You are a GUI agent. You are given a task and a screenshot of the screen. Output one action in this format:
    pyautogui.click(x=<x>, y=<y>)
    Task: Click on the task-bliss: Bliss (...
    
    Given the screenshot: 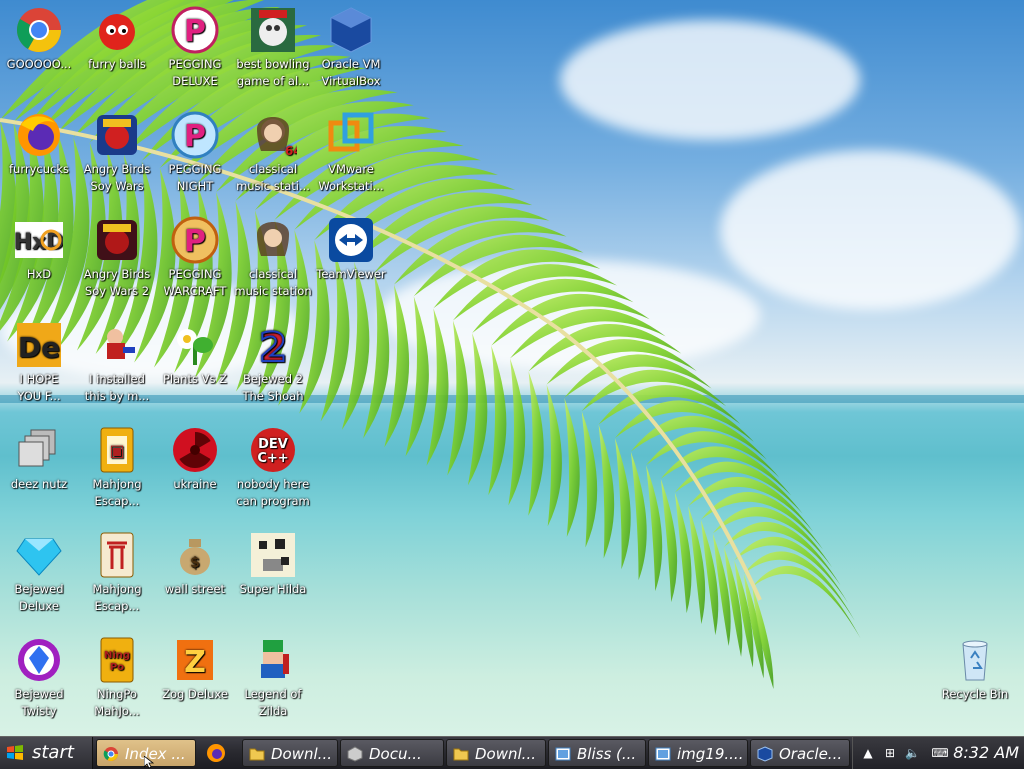 What is the action you would take?
    pyautogui.click(x=597, y=753)
    